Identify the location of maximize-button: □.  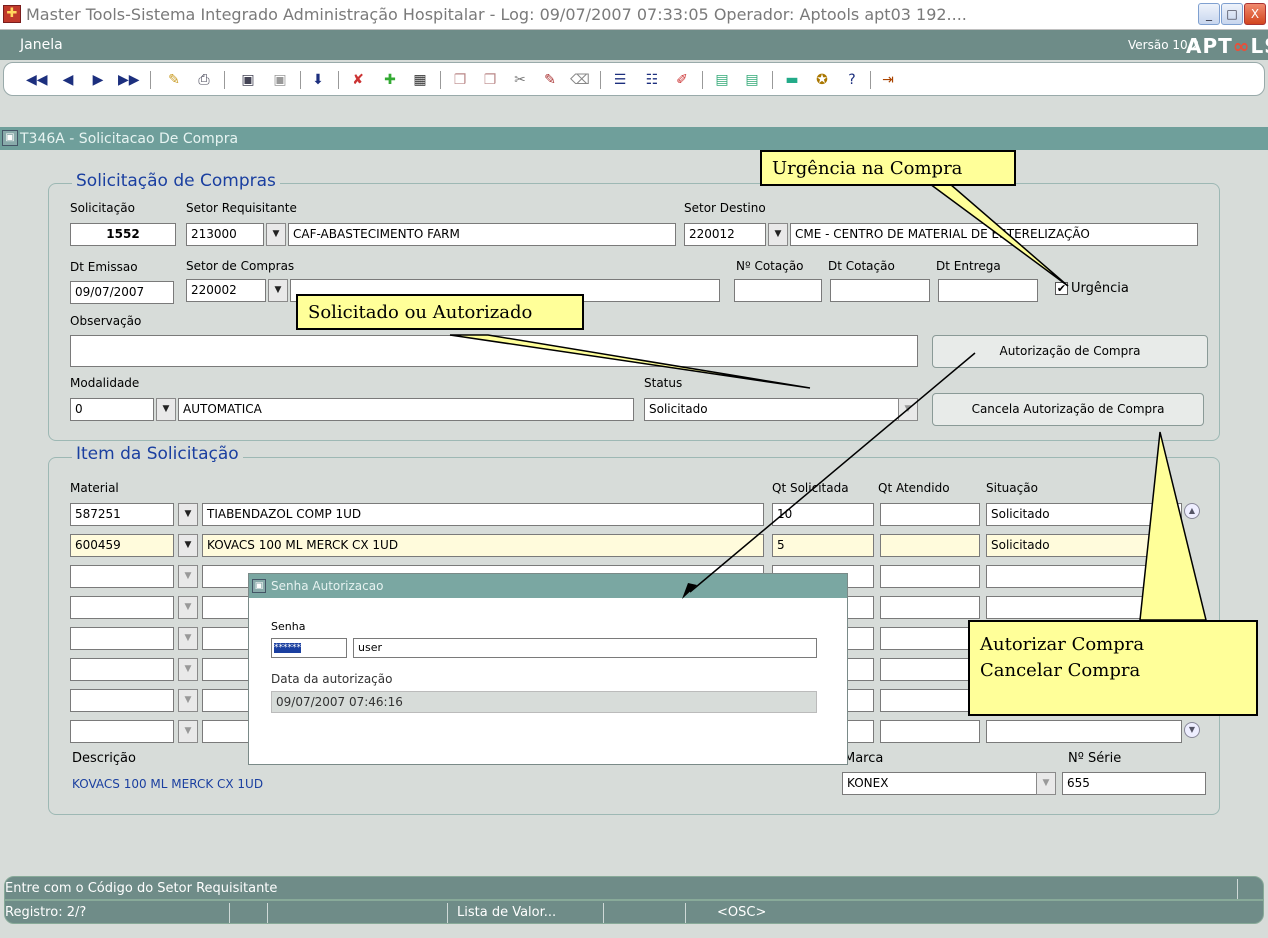
(1232, 14).